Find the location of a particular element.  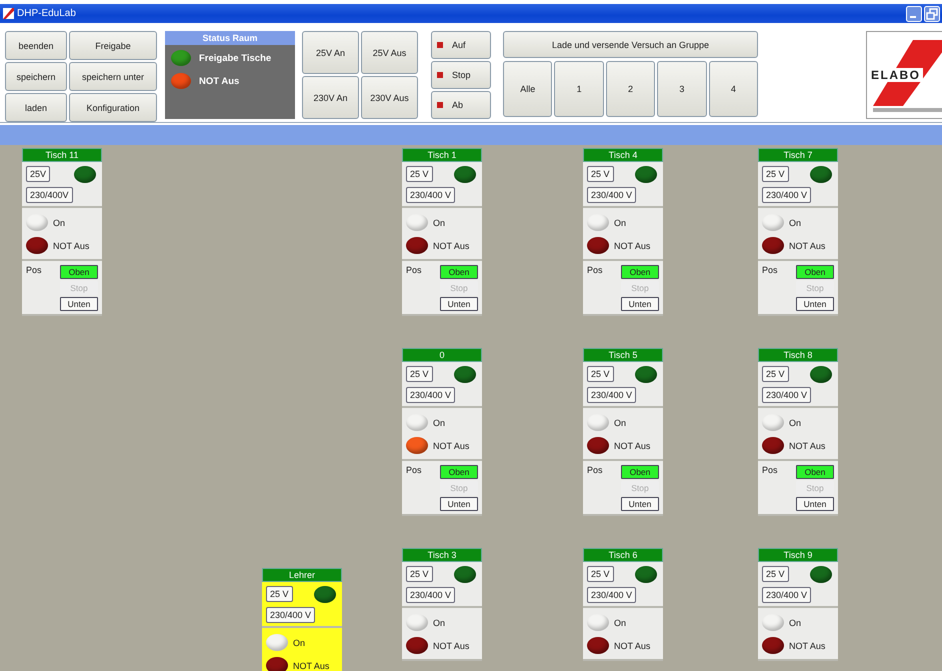

group-button: 2 is located at coordinates (631, 89).